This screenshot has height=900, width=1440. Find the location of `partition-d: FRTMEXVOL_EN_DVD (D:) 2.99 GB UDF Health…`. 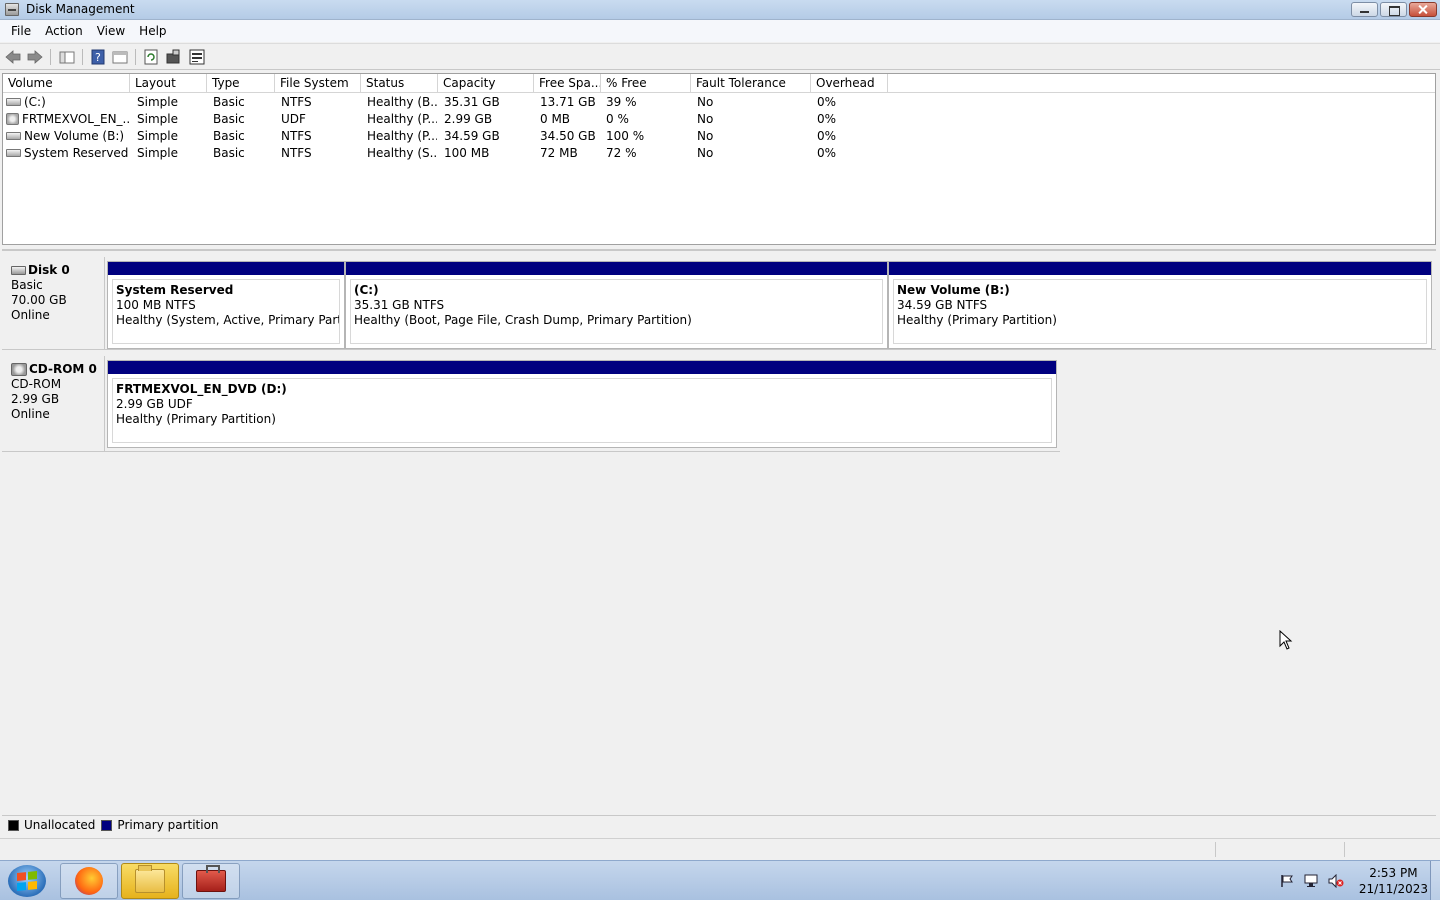

partition-d: FRTMEXVOL_EN_DVD (D:) 2.99 GB UDF Health… is located at coordinates (582, 404).